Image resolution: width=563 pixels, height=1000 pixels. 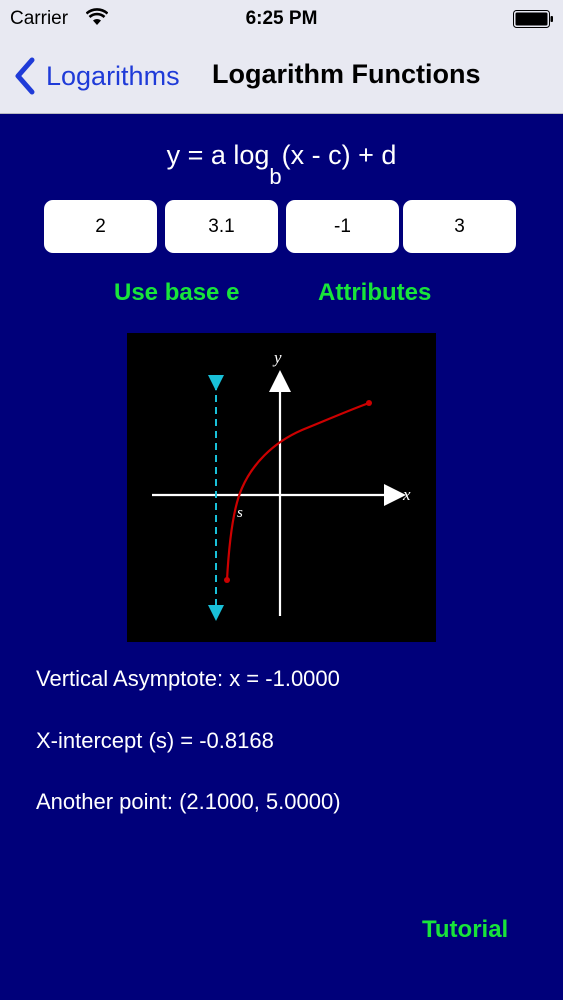 What do you see at coordinates (188, 801) in the screenshot?
I see `another-point-text: Another point: (2.1000, 5.0000)` at bounding box center [188, 801].